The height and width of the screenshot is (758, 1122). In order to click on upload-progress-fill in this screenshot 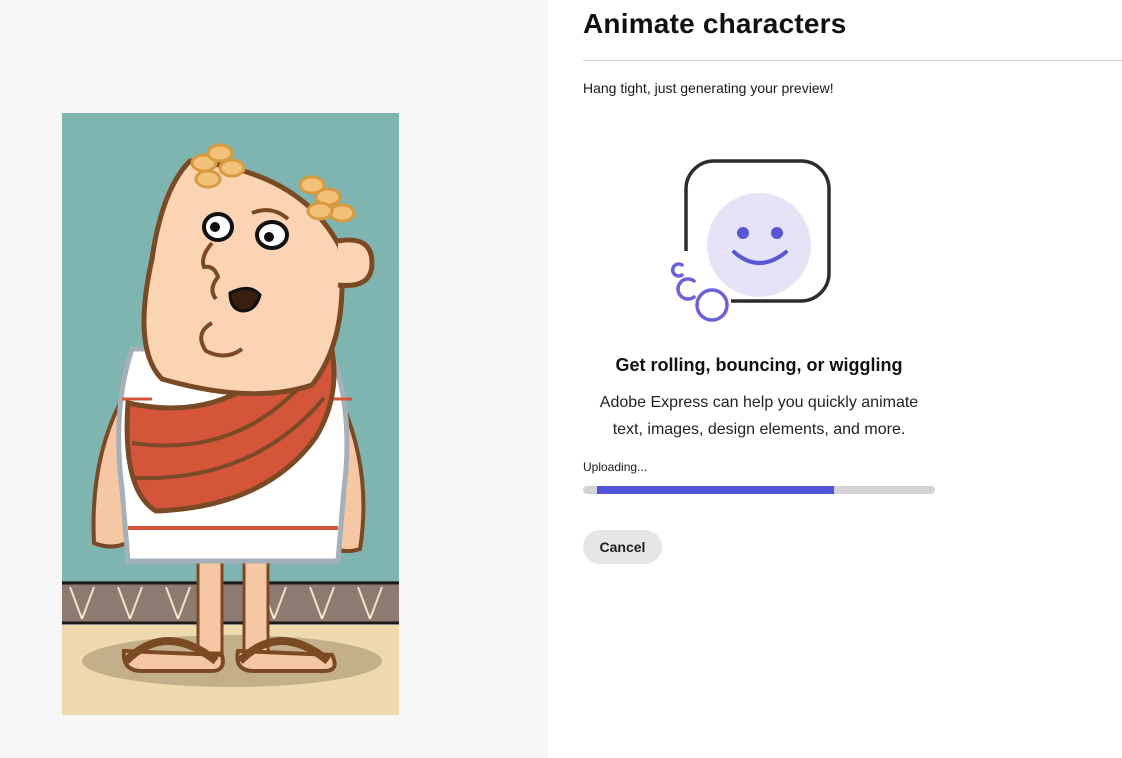, I will do `click(715, 490)`.